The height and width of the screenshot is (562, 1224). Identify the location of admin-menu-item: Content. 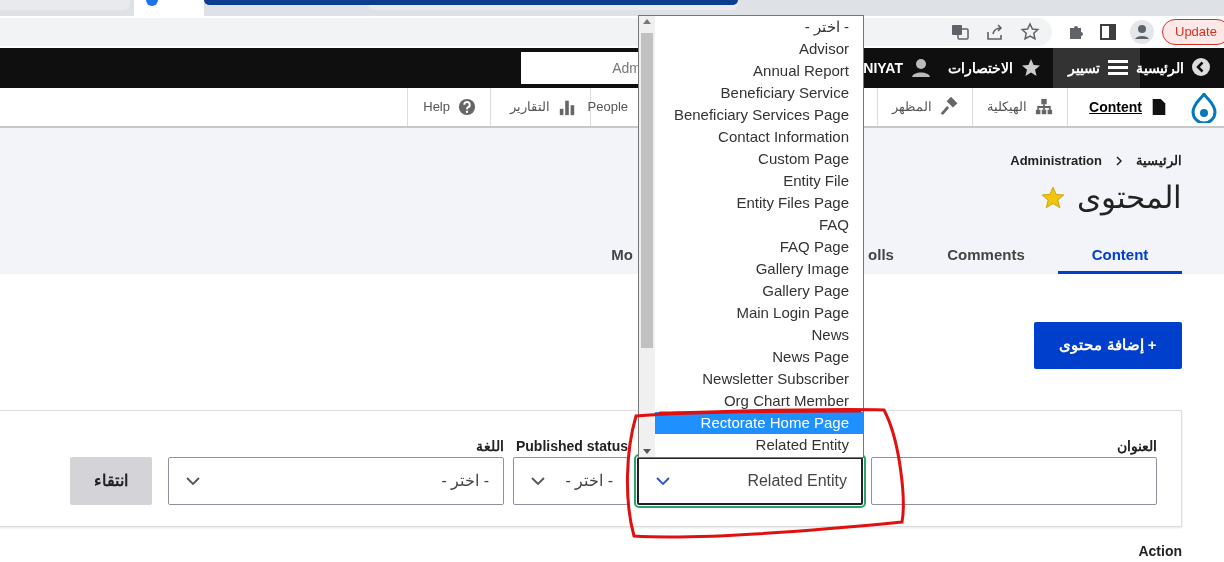
(1124, 107).